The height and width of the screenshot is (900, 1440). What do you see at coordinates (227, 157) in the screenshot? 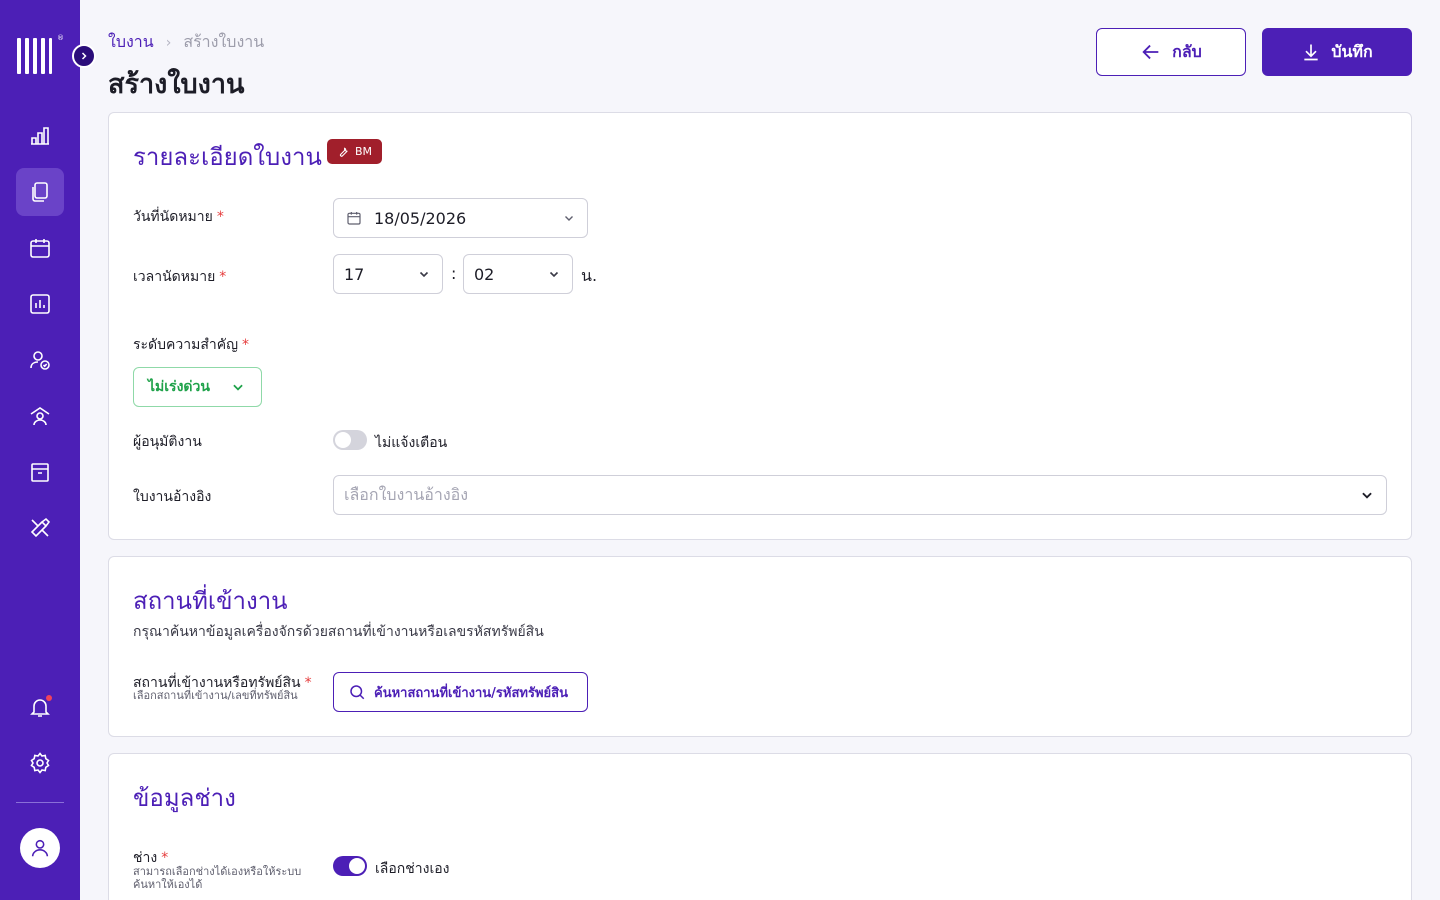
I see `details-title: รายละเอียดใบงาน` at bounding box center [227, 157].